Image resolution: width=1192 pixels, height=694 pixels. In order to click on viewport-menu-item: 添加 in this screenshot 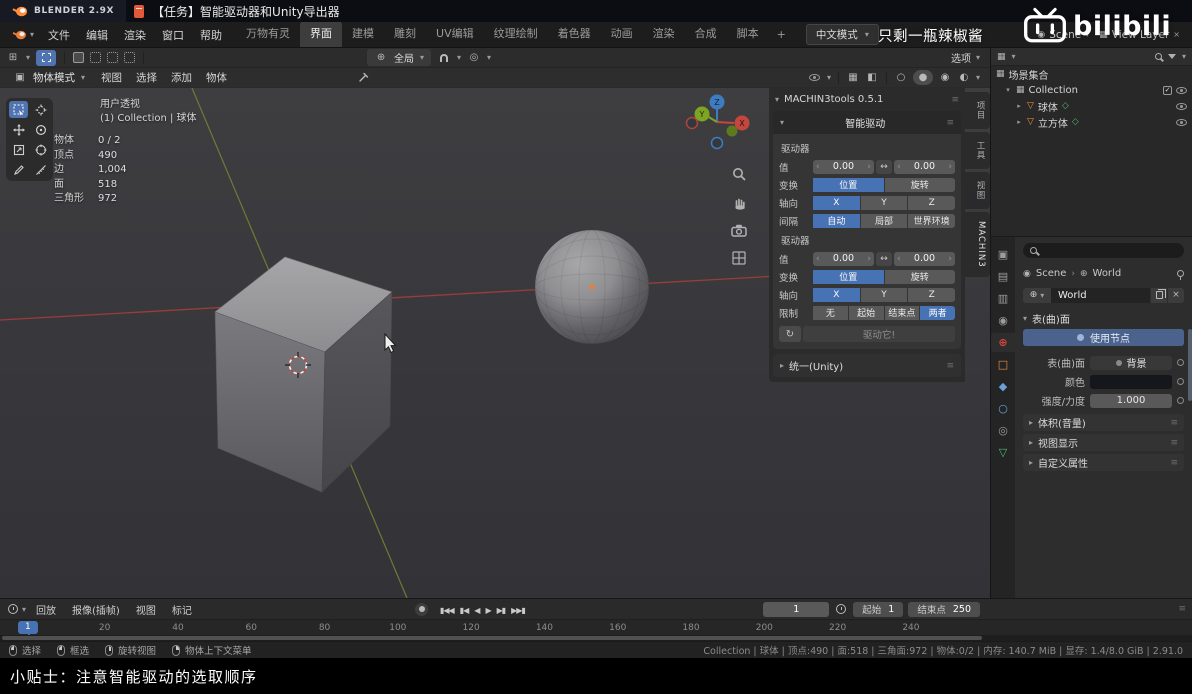, I will do `click(181, 78)`.